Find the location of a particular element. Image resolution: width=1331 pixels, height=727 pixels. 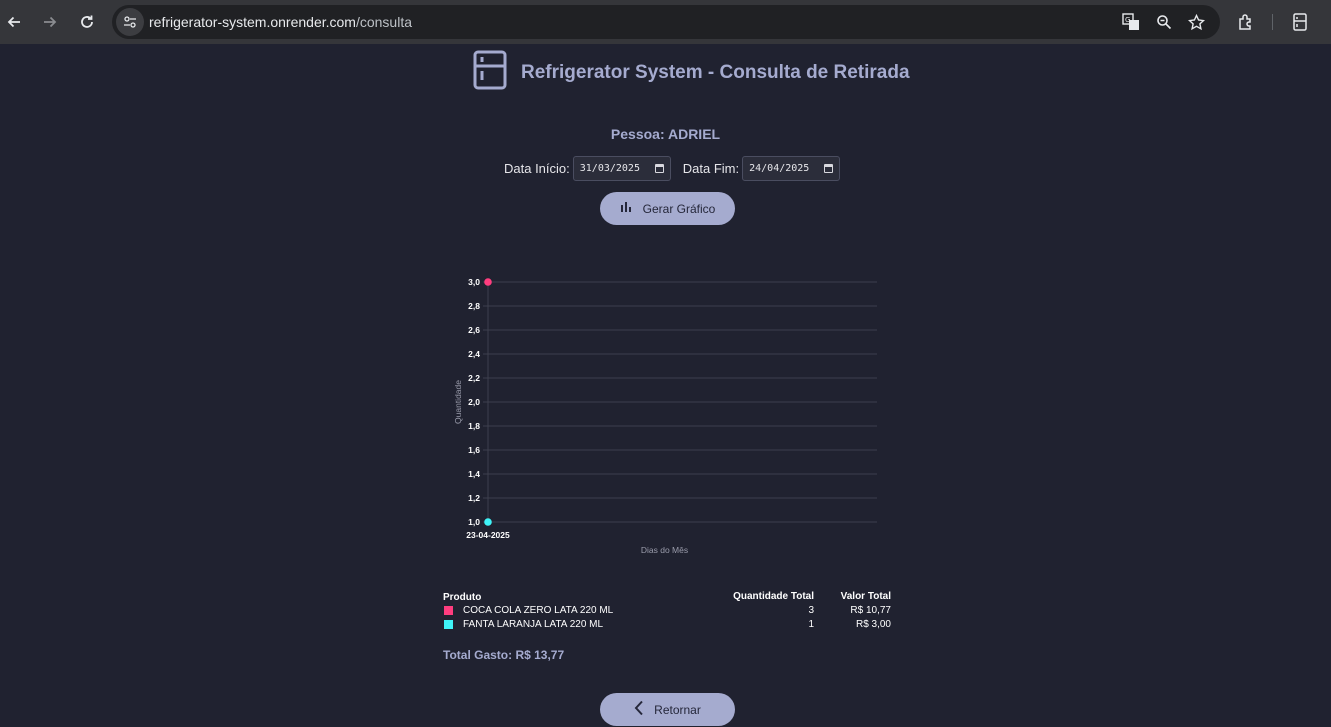

y-tick-label: 1,4 is located at coordinates (474, 474).